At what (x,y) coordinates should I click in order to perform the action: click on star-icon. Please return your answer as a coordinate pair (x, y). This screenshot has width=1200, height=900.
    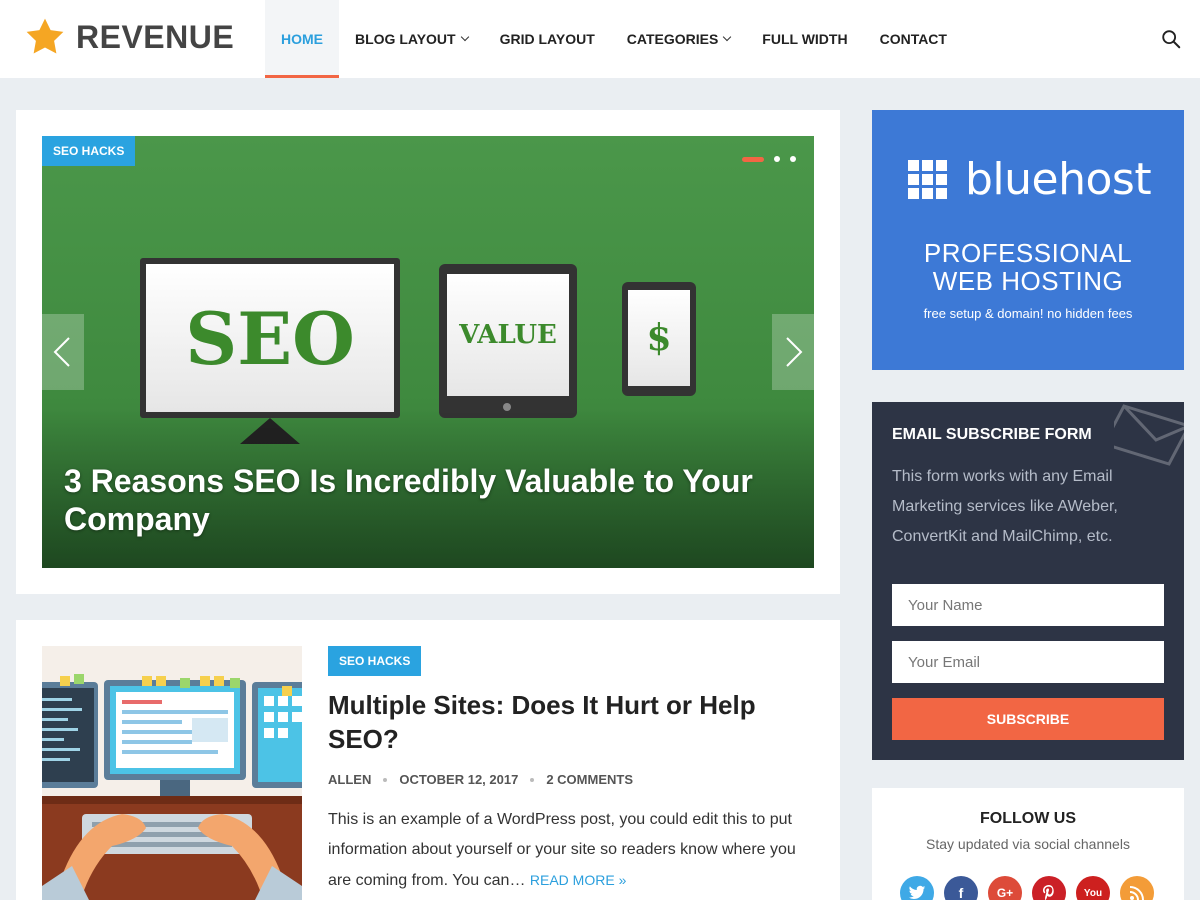
    Looking at the image, I should click on (45, 36).